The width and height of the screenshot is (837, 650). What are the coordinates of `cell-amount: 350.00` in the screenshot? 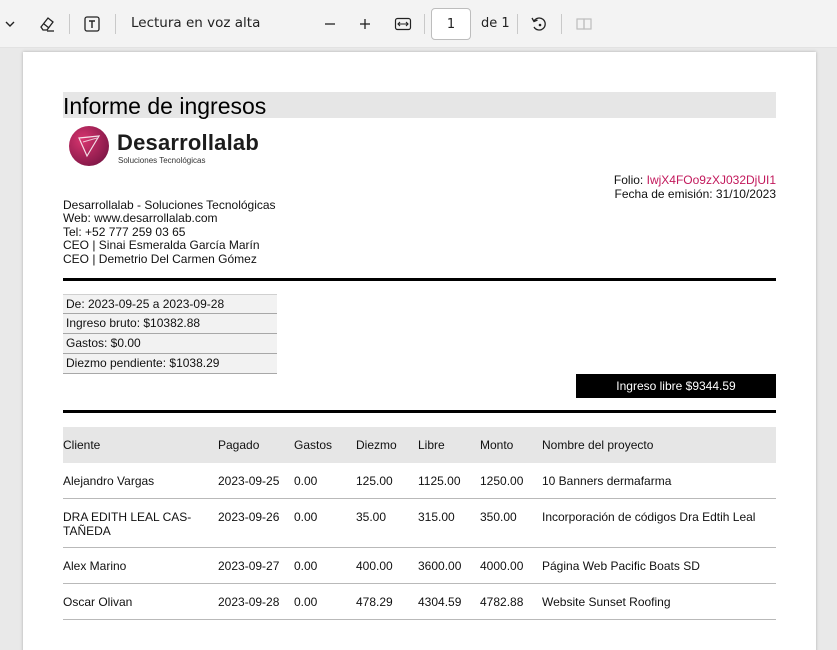 It's located at (498, 517).